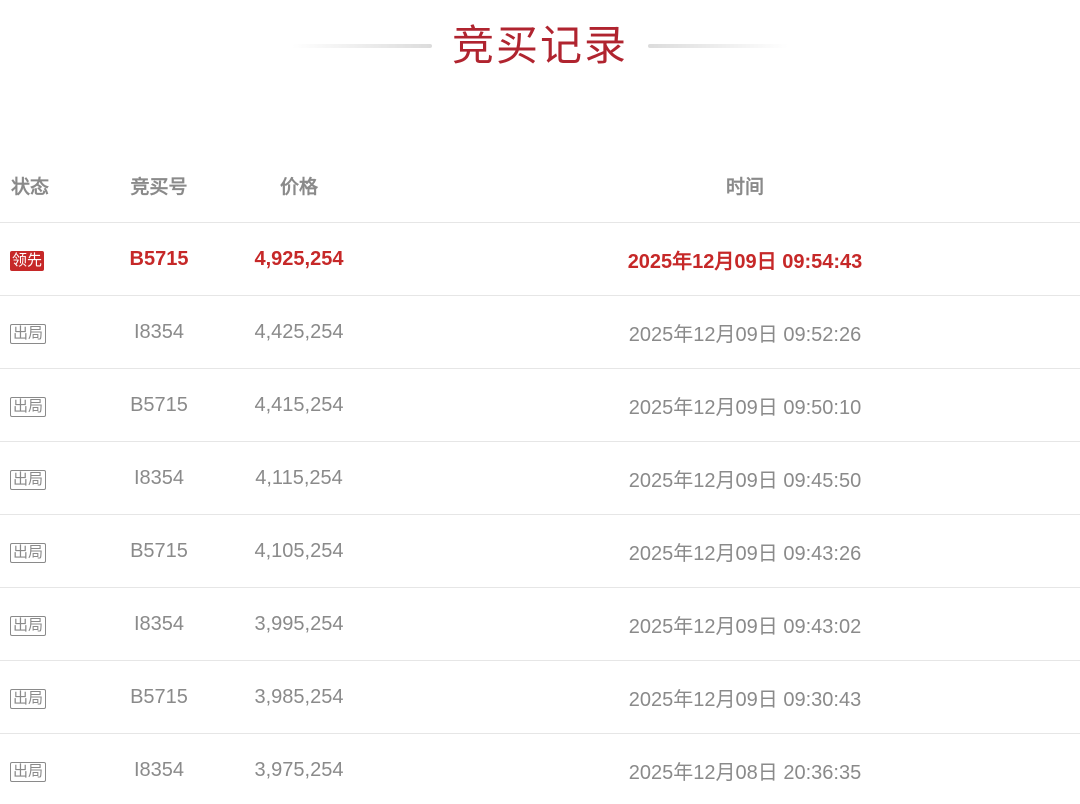 Image resolution: width=1080 pixels, height=804 pixels. Describe the element at coordinates (540, 769) in the screenshot. I see `table-row: 出局 I8354 3,975,254 2025年12月08日 20:36:35` at that location.